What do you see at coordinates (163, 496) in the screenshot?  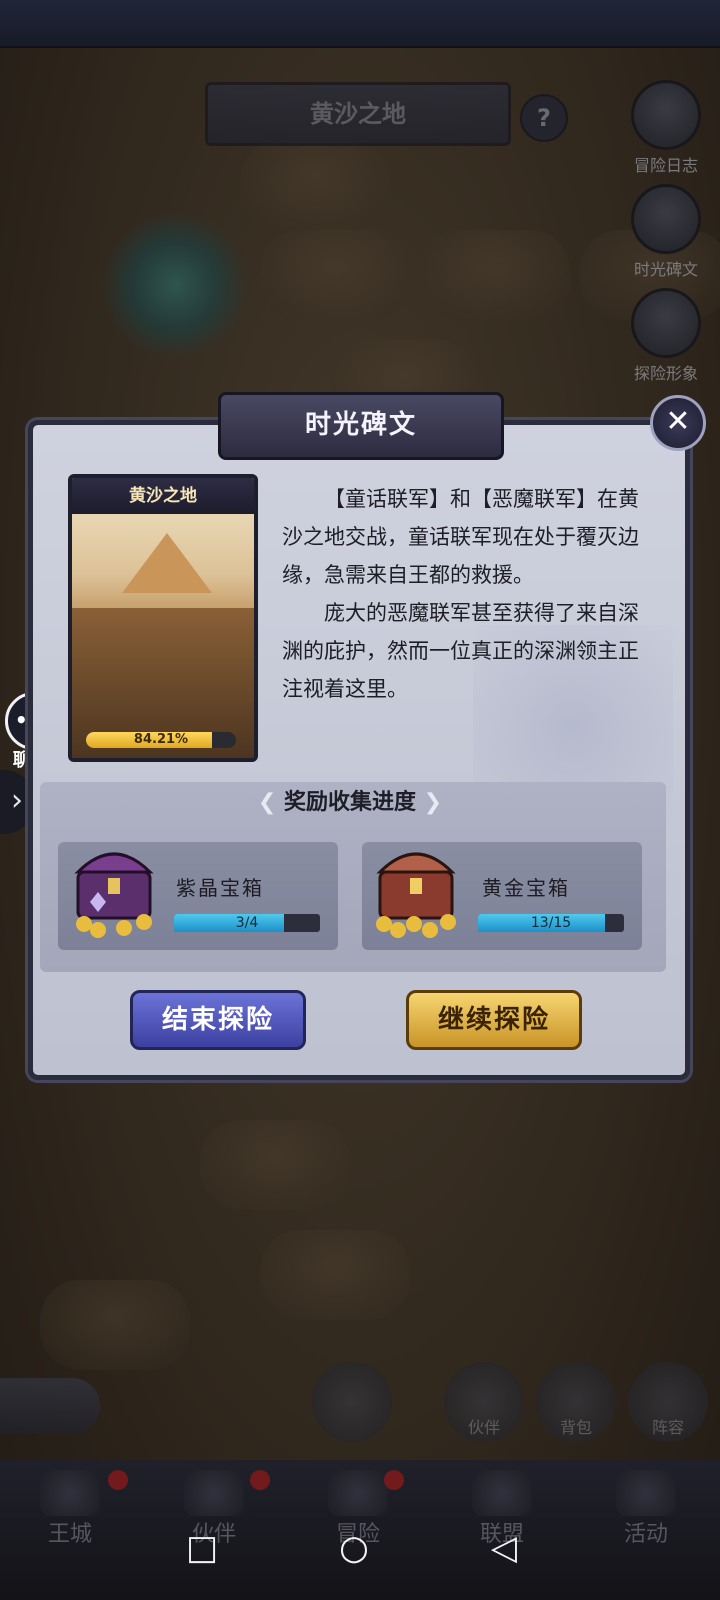 I see `region-card-title: 黄沙之地` at bounding box center [163, 496].